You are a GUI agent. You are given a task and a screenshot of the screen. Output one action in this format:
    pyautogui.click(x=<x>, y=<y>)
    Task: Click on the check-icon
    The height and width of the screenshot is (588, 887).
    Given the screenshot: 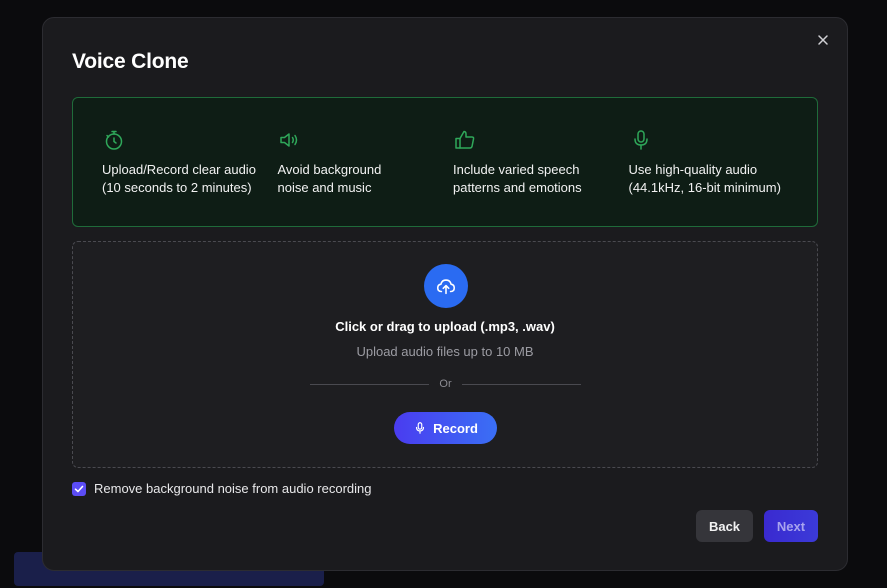 What is the action you would take?
    pyautogui.click(x=79, y=488)
    